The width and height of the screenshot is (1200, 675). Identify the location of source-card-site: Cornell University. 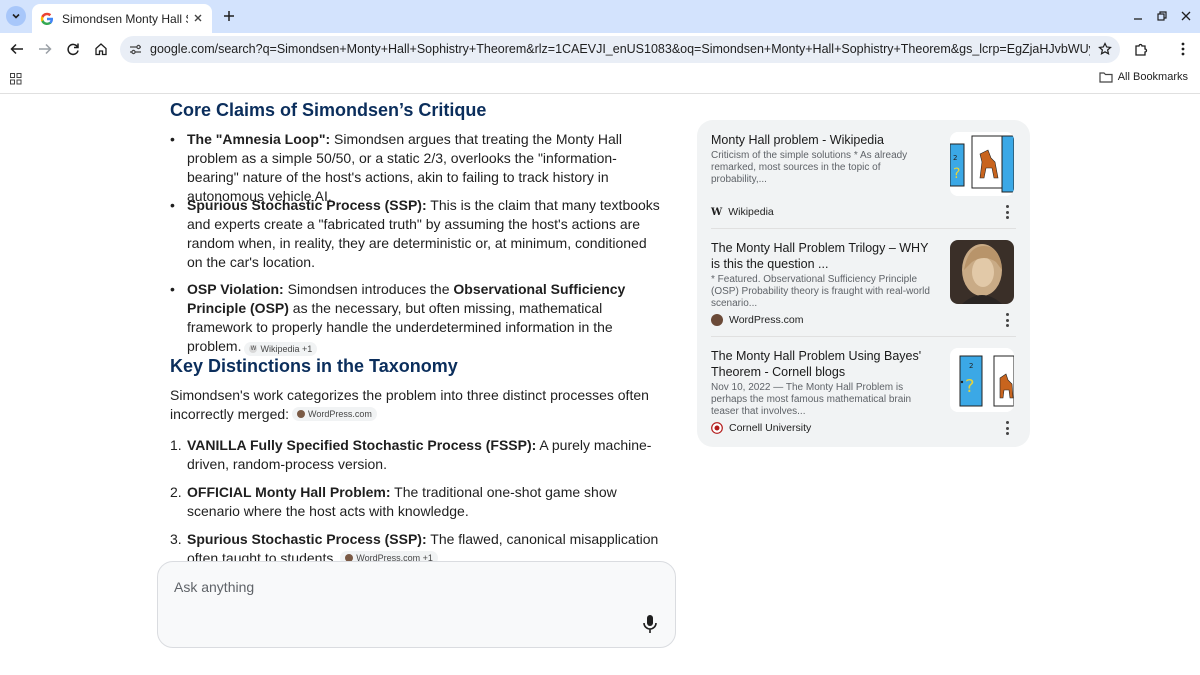
(761, 428).